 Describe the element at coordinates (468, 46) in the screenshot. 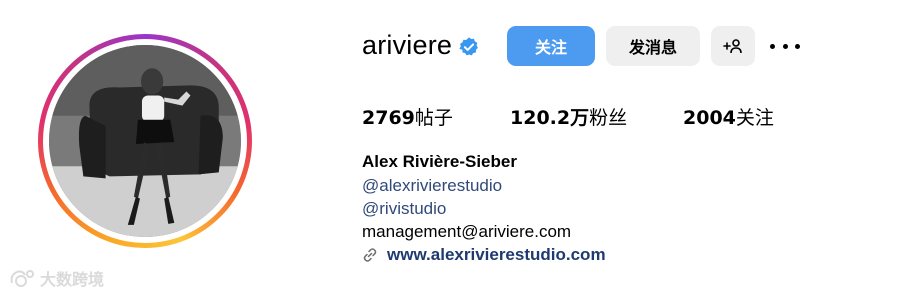

I see `verified-badge-icon` at that location.